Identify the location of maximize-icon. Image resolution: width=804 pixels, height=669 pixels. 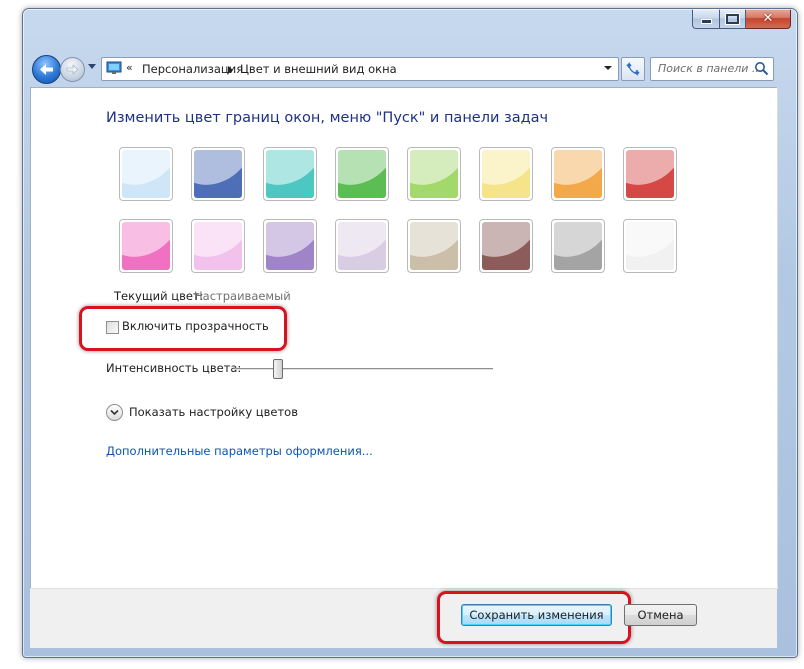
(732, 18).